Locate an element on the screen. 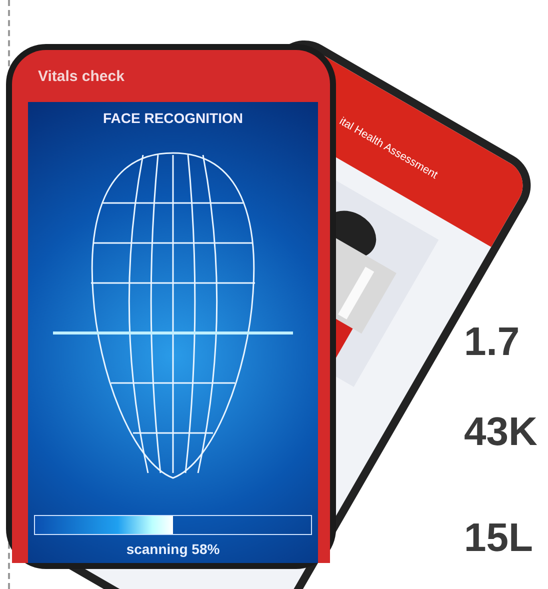 This screenshot has width=548, height=589. progress-label: scanning 58% is located at coordinates (173, 549).